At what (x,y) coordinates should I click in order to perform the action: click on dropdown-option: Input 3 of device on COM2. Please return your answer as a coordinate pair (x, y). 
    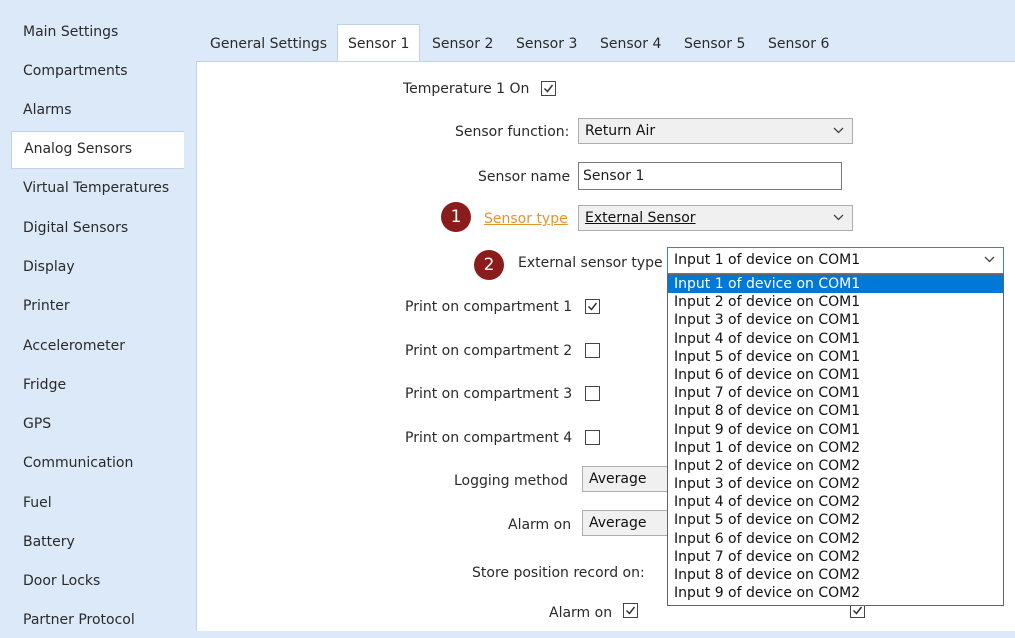
    Looking at the image, I should click on (835, 484).